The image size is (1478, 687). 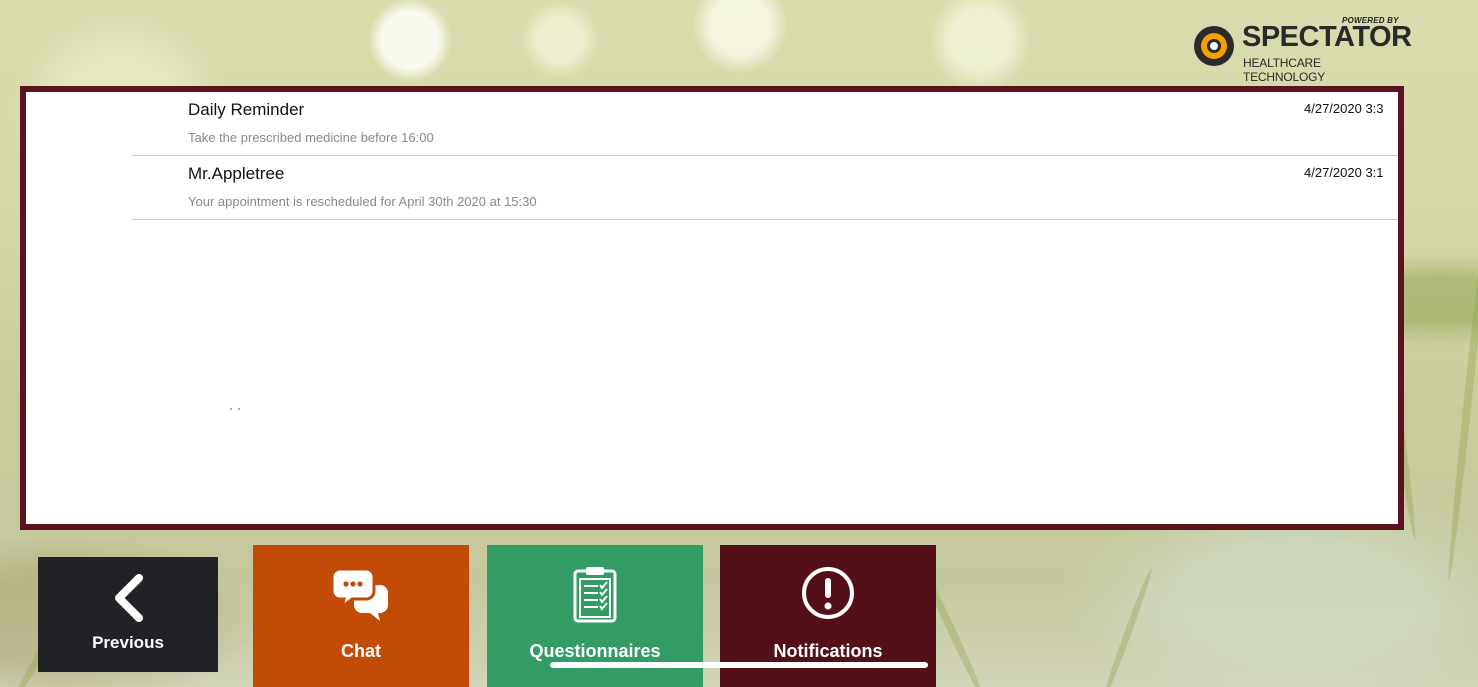 What do you see at coordinates (128, 600) in the screenshot?
I see `chevron-left-icon` at bounding box center [128, 600].